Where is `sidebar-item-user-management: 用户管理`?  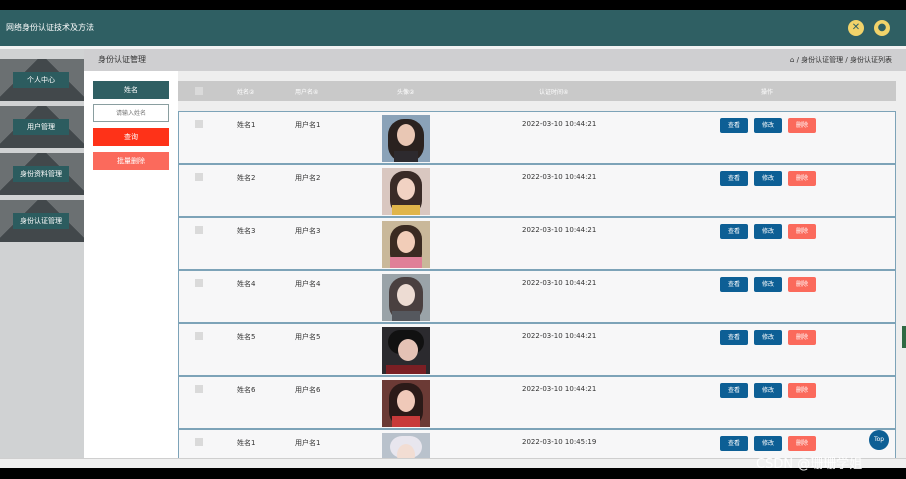
sidebar-item-user-management: 用户管理 is located at coordinates (42, 127).